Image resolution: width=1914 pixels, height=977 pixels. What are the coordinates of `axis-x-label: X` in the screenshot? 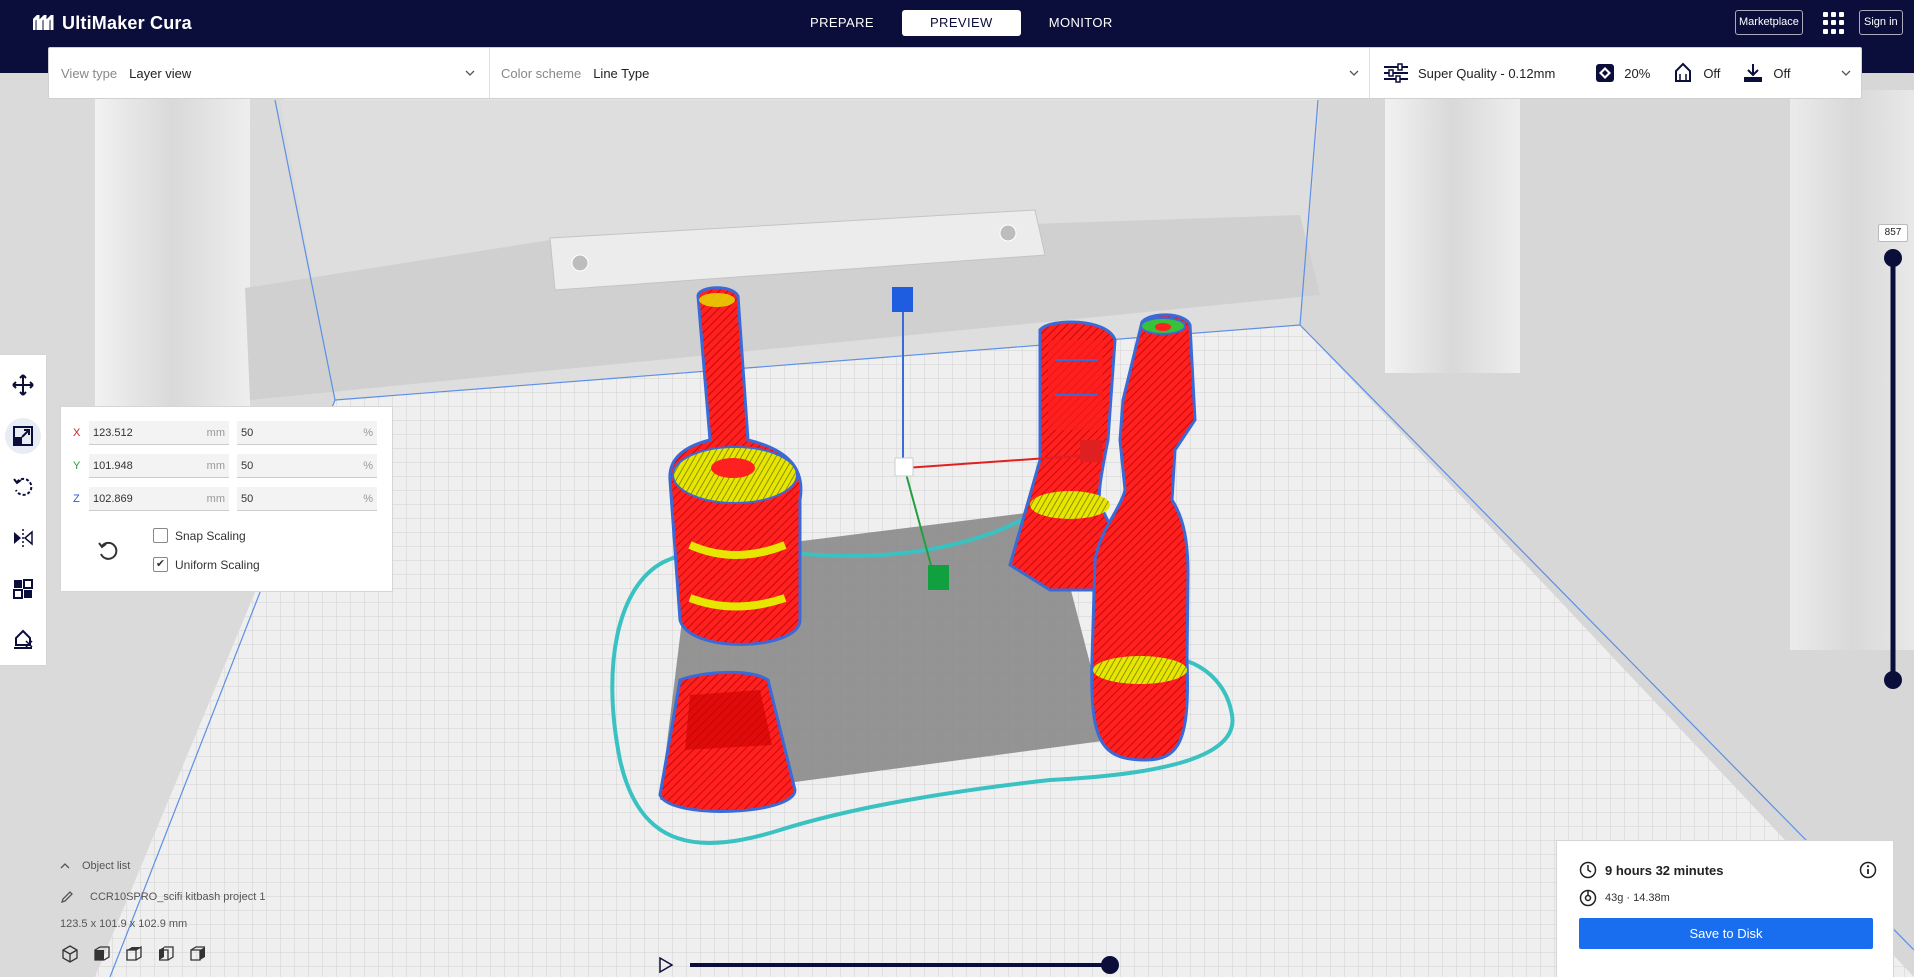 It's located at (77, 433).